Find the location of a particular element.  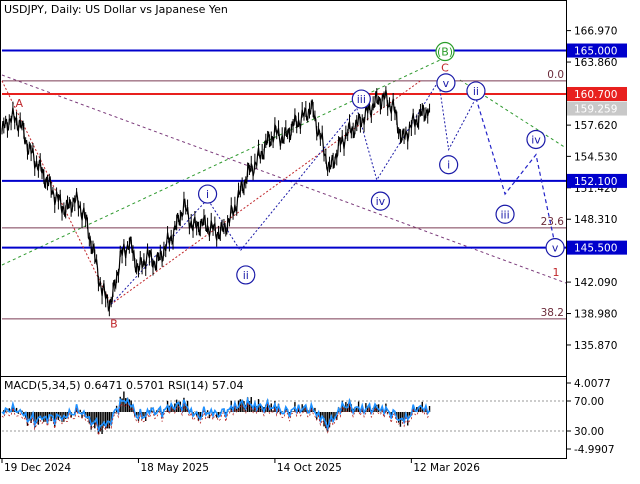

wave-label-12: iv is located at coordinates (536, 139).